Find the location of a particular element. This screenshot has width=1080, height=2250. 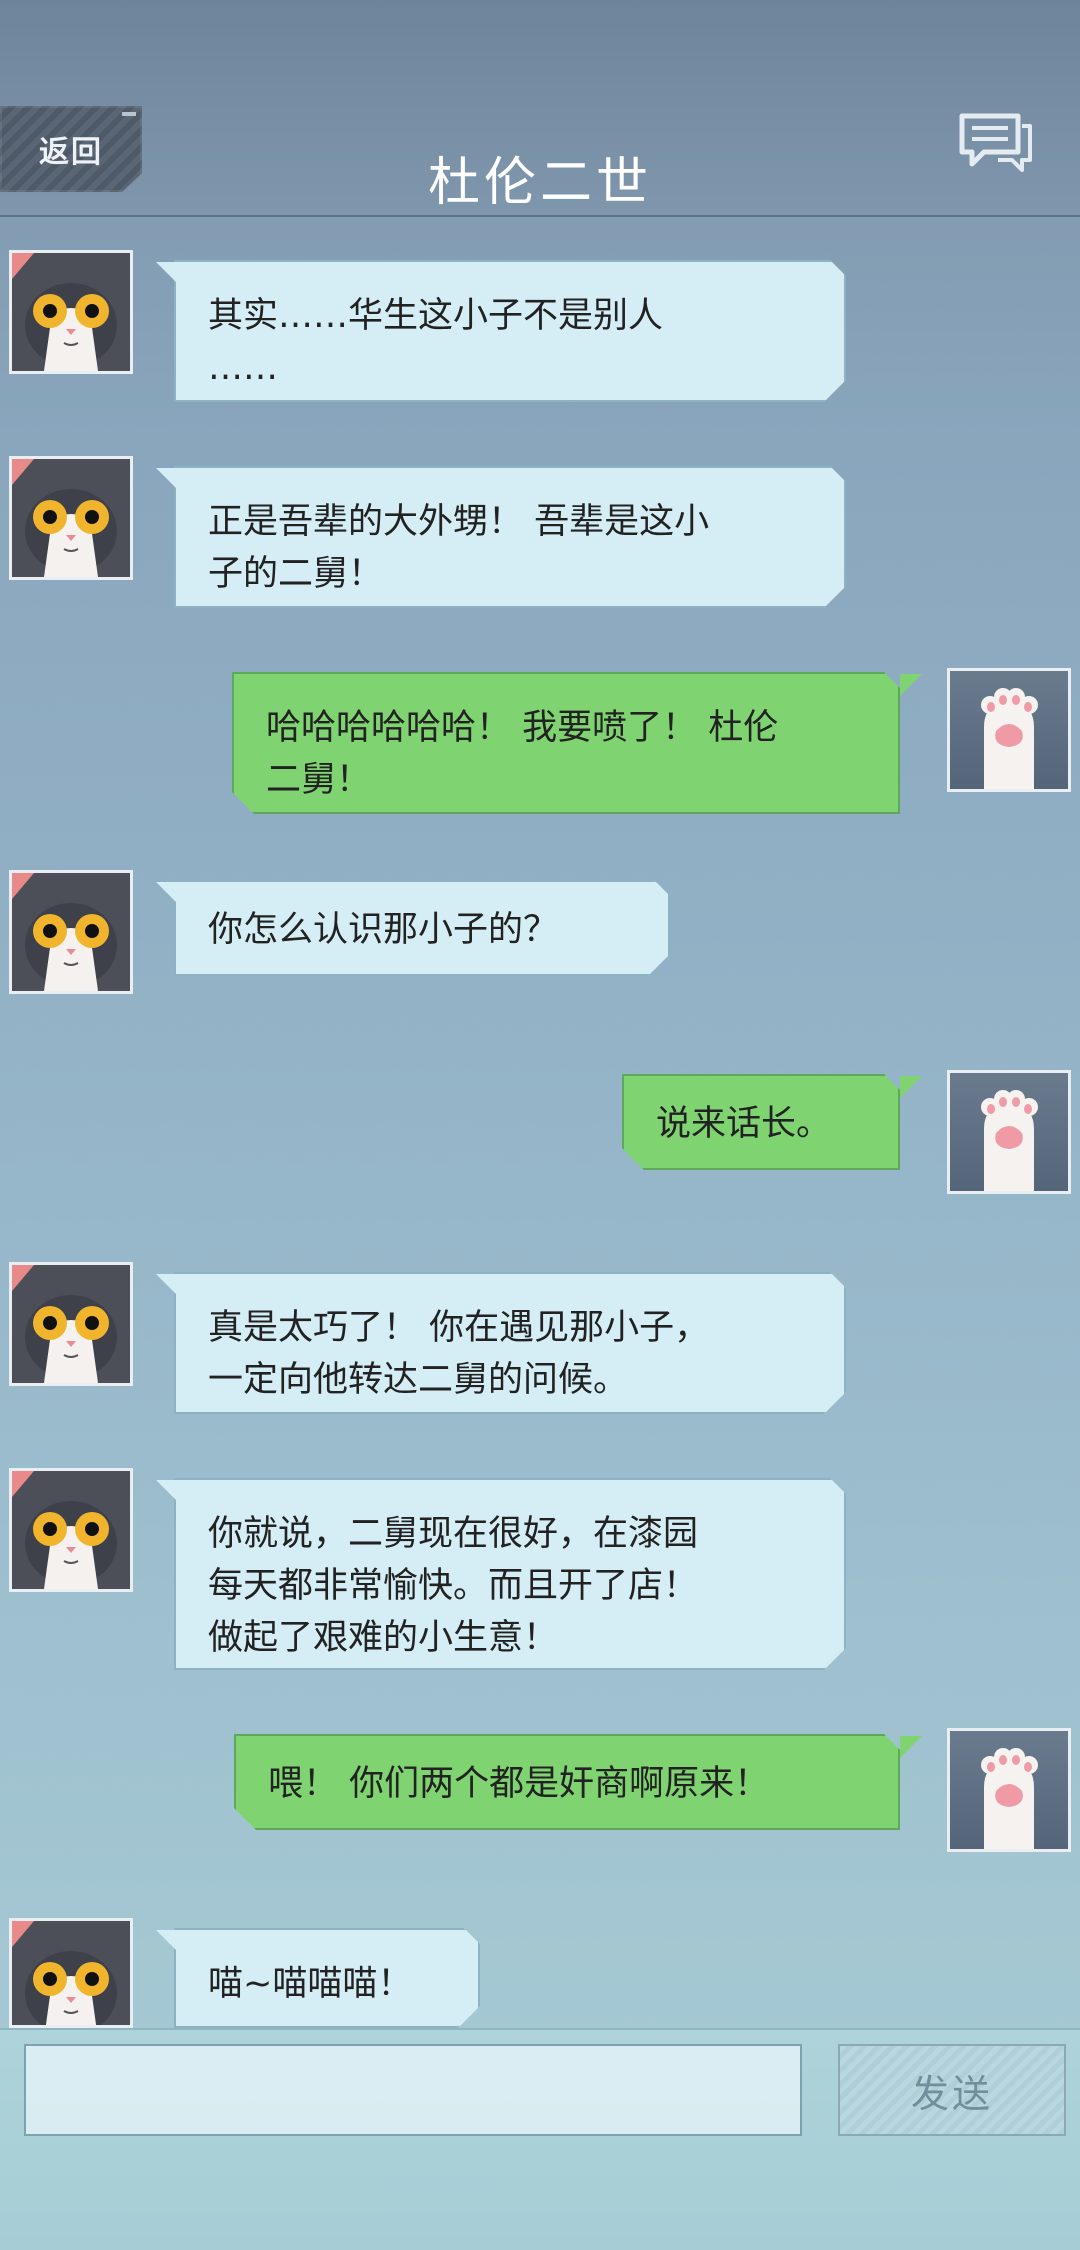

send-button: 发送 is located at coordinates (952, 2090).